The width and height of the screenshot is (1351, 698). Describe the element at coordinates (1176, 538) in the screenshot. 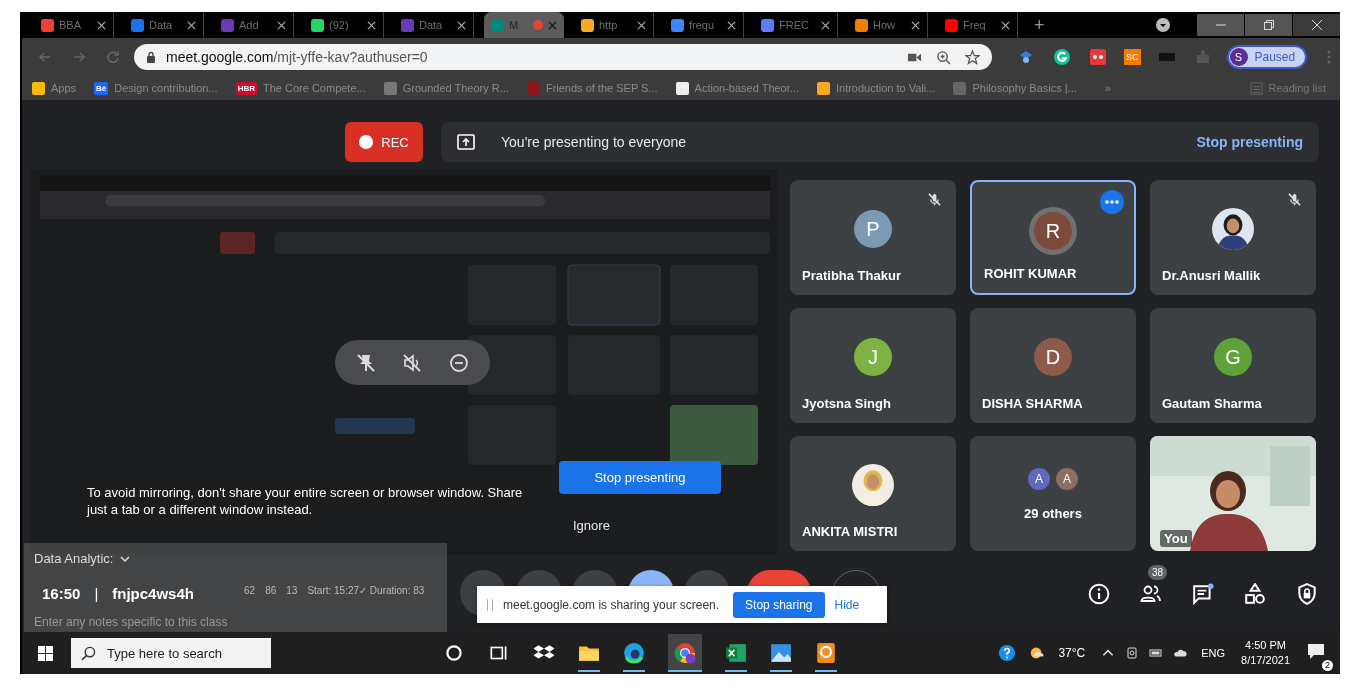

I see `participant-name: You` at that location.